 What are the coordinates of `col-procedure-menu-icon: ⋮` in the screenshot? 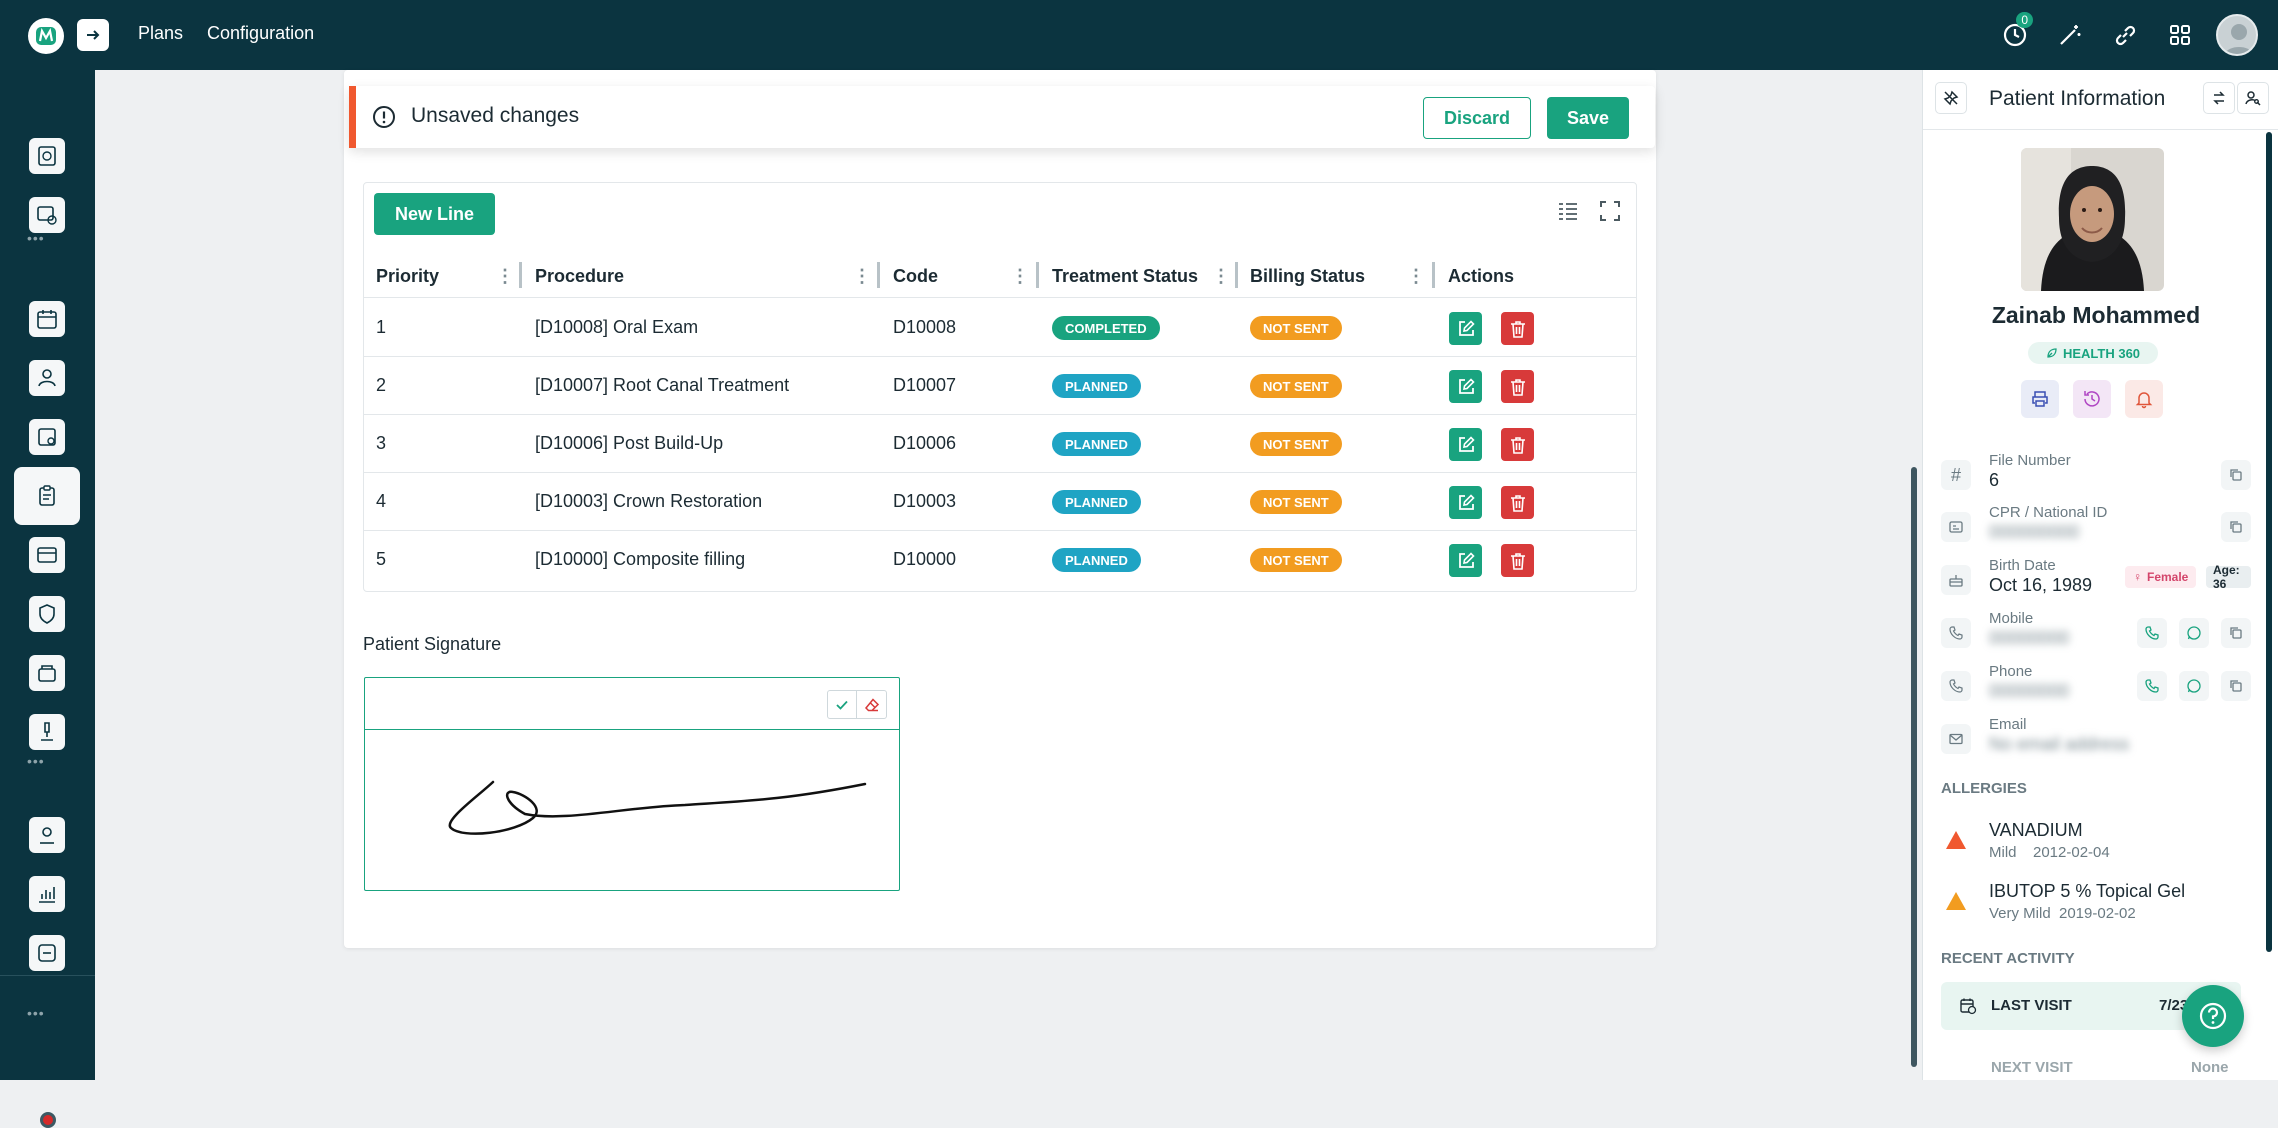 It's located at (862, 276).